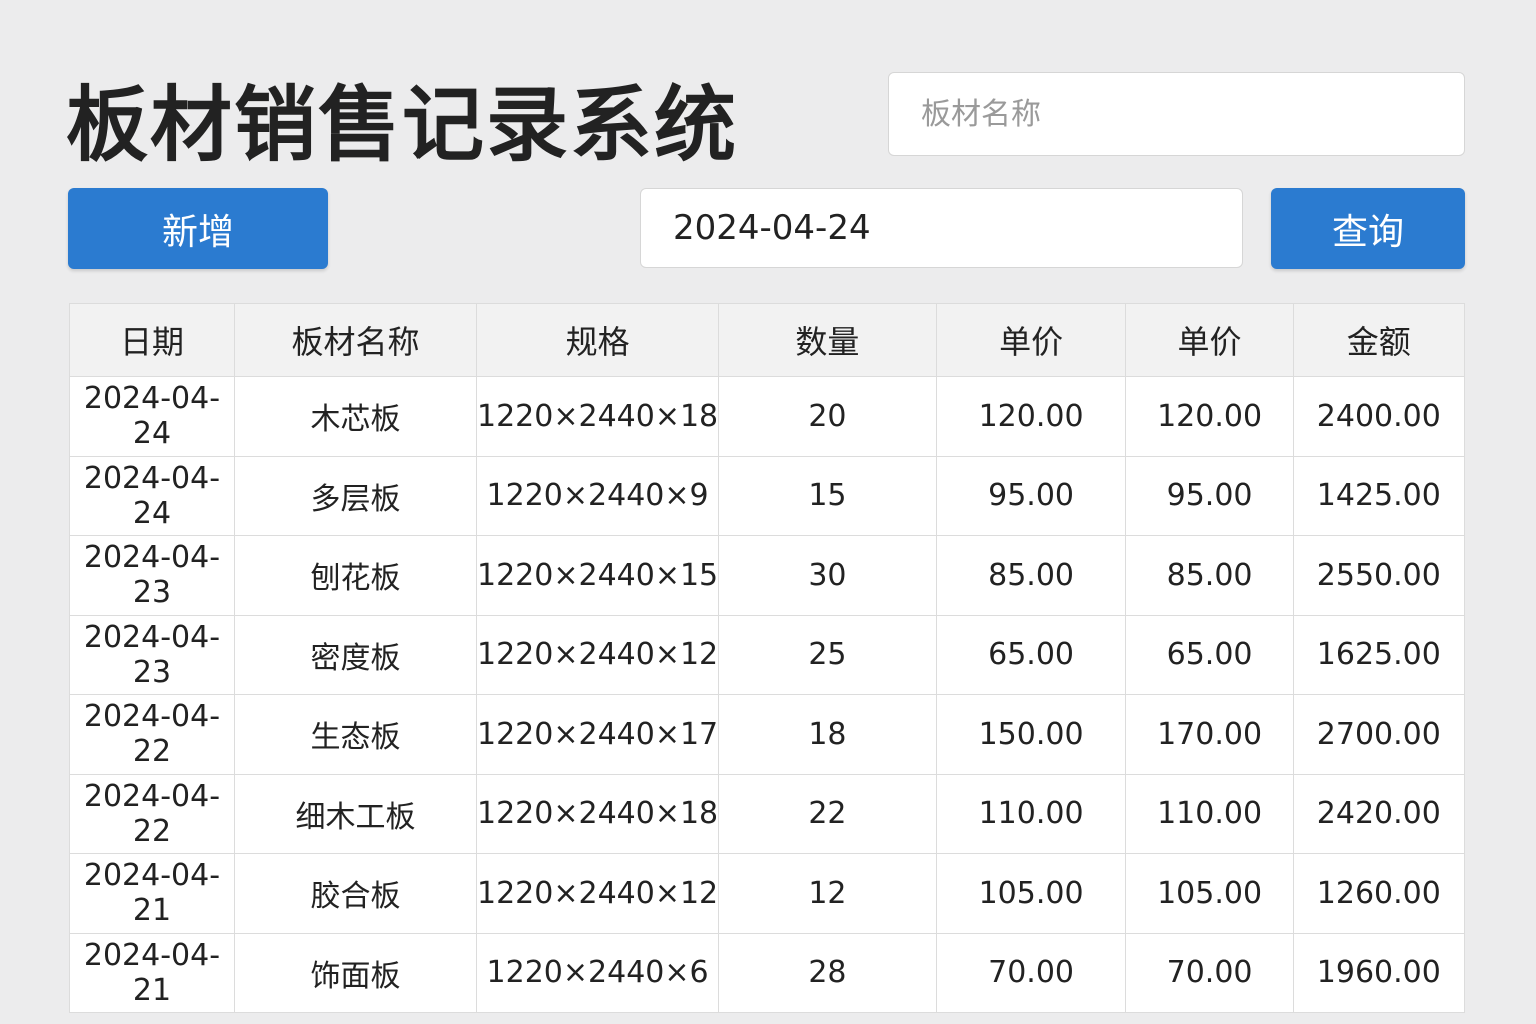  What do you see at coordinates (1379, 734) in the screenshot?
I see `table-cell: 2700.00` at bounding box center [1379, 734].